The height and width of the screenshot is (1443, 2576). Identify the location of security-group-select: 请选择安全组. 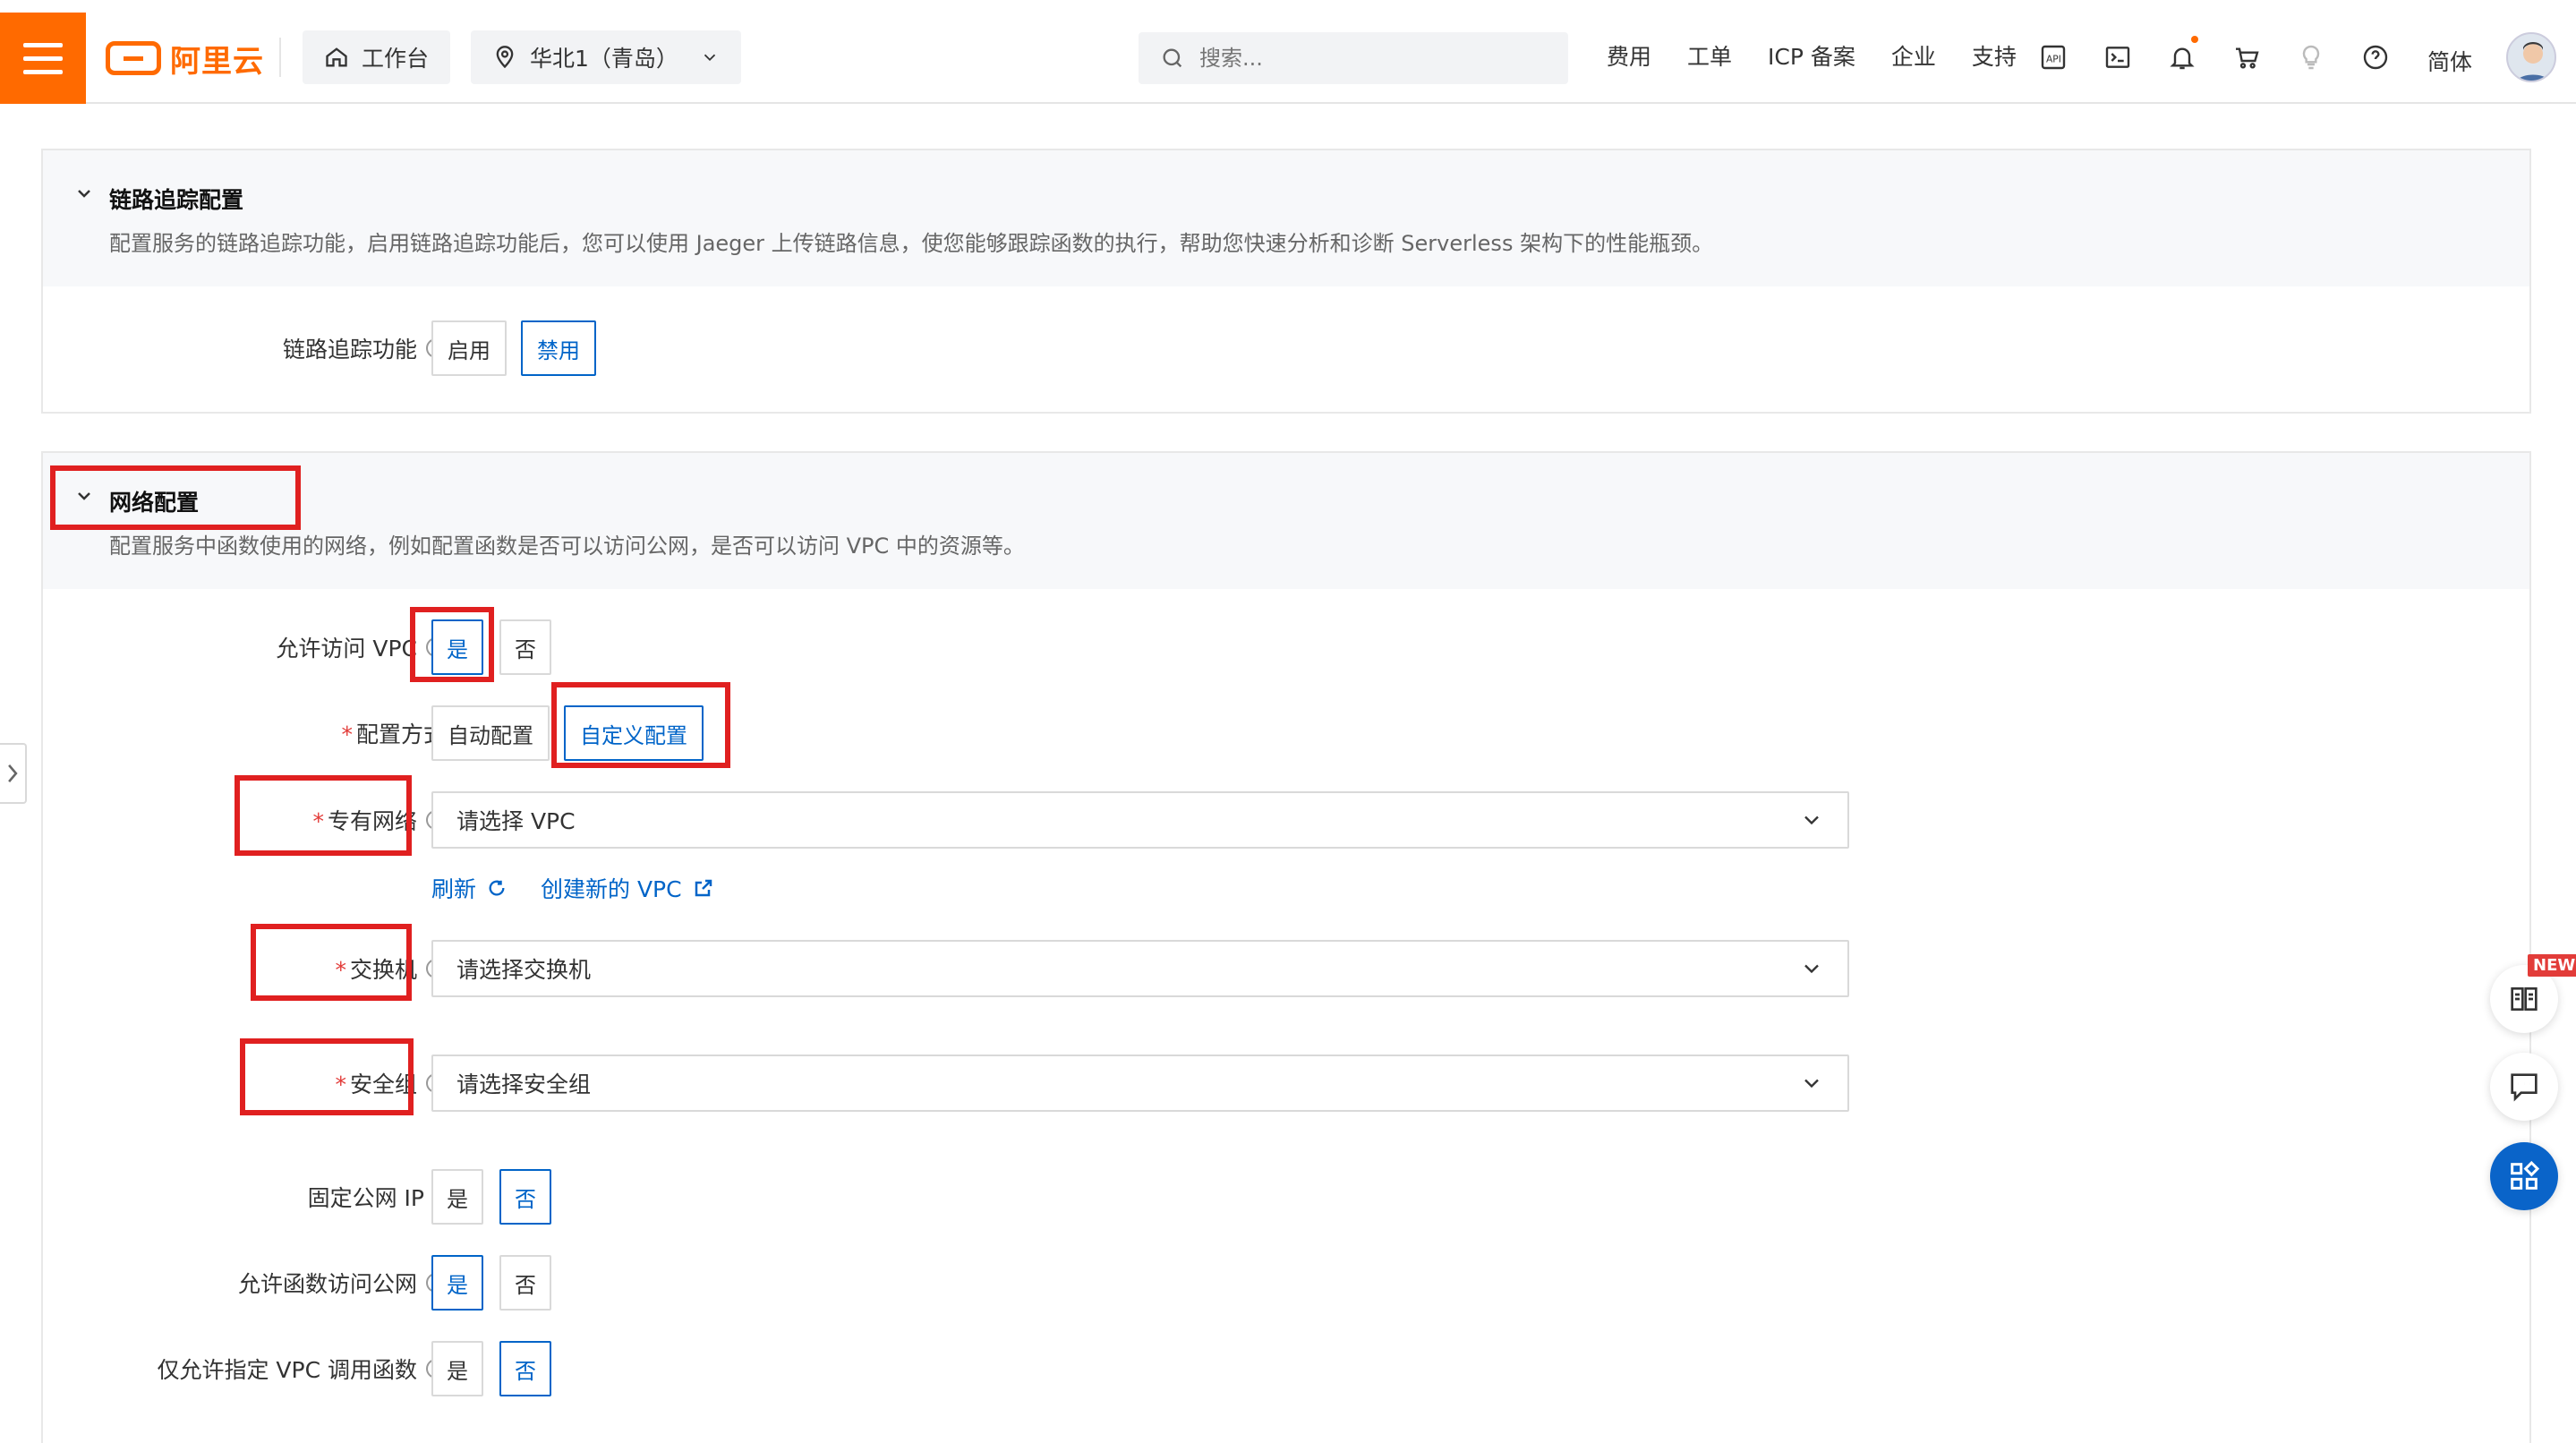
(1140, 1083).